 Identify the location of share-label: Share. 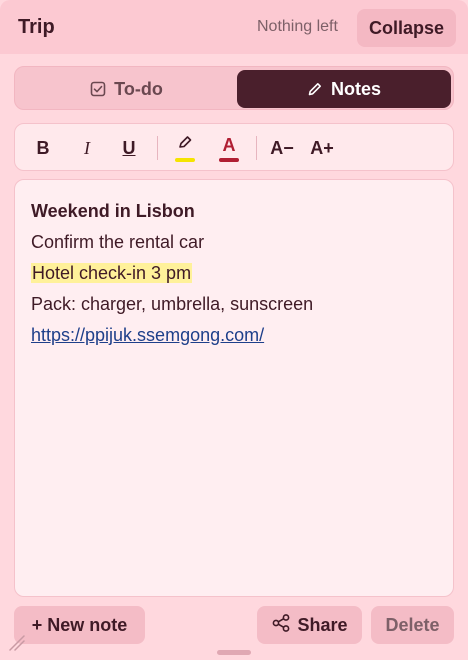
(322, 624).